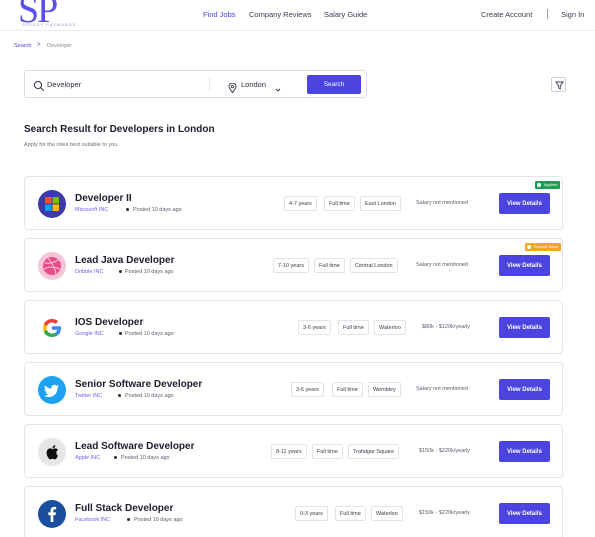 The image size is (595, 537). What do you see at coordinates (60, 46) in the screenshot?
I see `breadcrumb-current: Developer` at bounding box center [60, 46].